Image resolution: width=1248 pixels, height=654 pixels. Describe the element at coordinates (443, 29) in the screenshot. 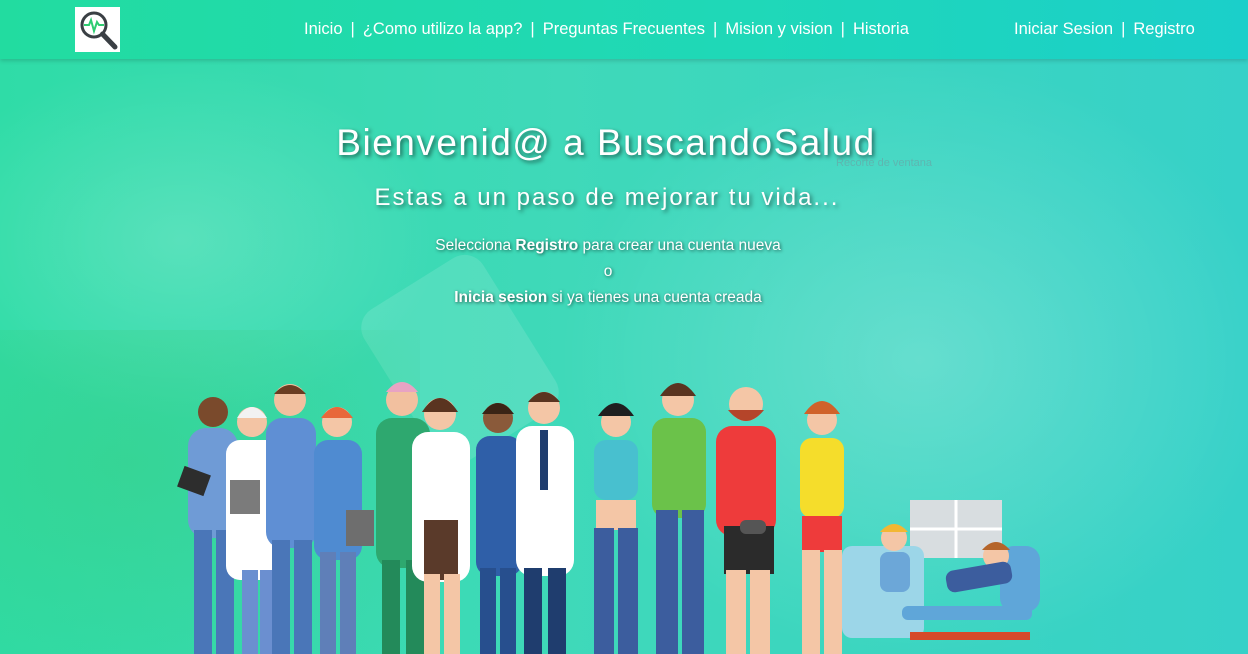

I see `nav-como-utilizo: ¿Como utilizo la app?` at that location.